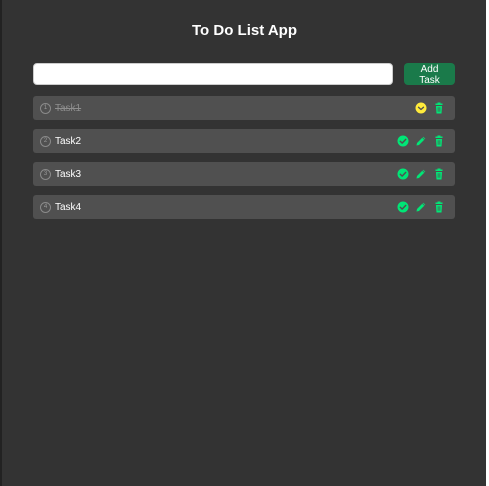  I want to click on task-number-icon: 4, so click(45, 207).